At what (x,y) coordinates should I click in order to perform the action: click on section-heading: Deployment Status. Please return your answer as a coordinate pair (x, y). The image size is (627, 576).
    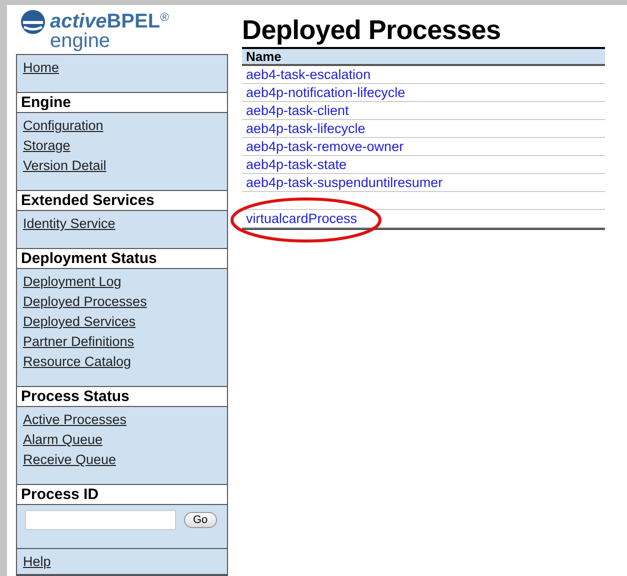
    Looking at the image, I should click on (122, 258).